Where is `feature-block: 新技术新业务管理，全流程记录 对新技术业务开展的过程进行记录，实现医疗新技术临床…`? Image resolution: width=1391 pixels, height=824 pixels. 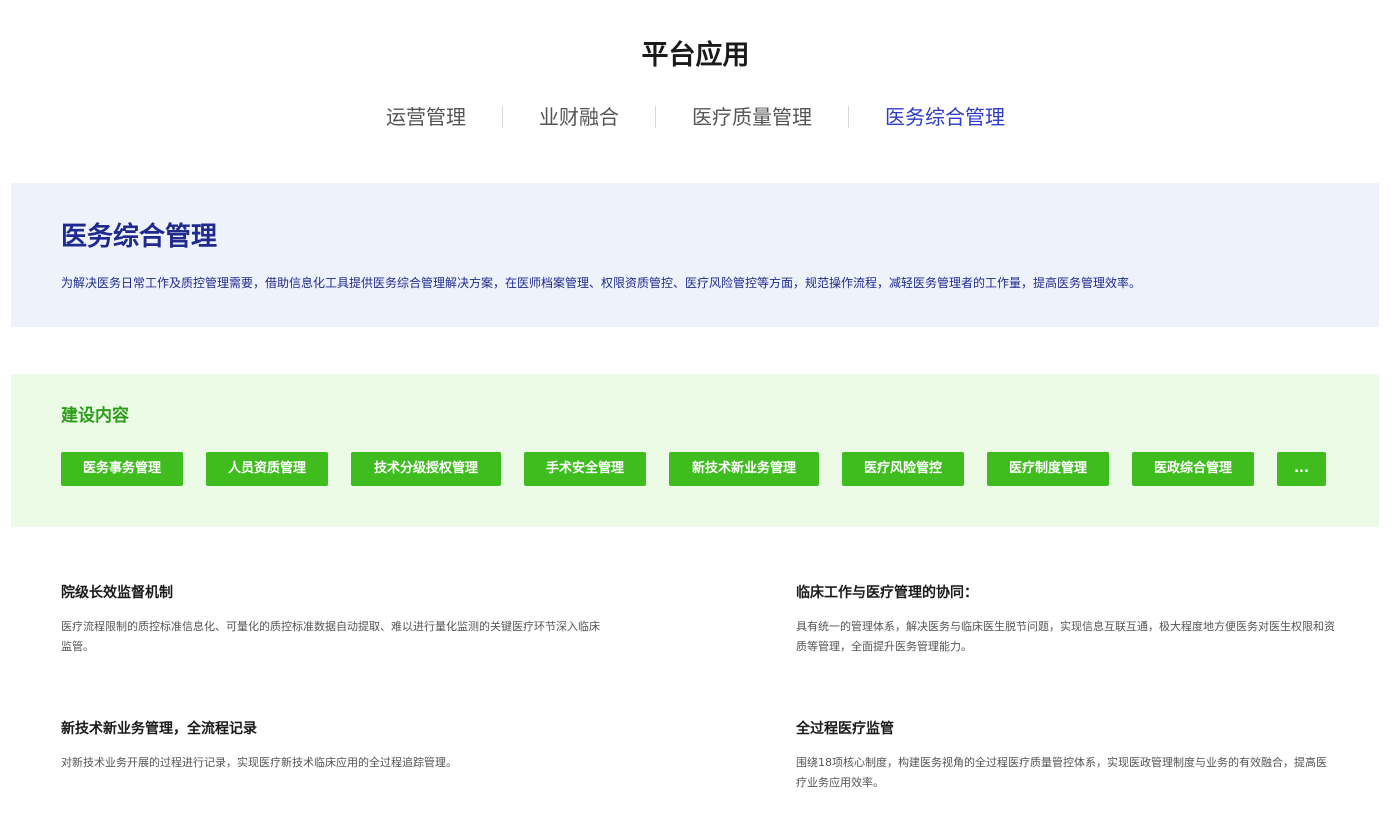 feature-block: 新技术新业务管理，全流程记录 对新技术业务开展的过程进行记录，实现医疗新技术临床… is located at coordinates (331, 746).